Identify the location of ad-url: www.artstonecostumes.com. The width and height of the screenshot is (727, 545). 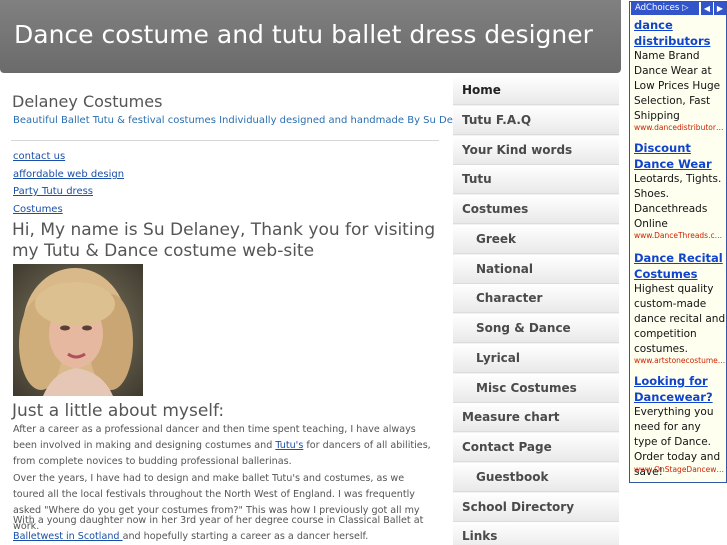
(680, 360).